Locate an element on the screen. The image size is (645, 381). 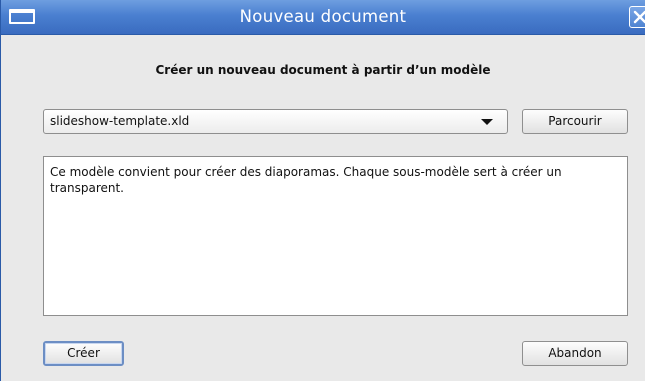
create-button: Créer is located at coordinates (83, 353).